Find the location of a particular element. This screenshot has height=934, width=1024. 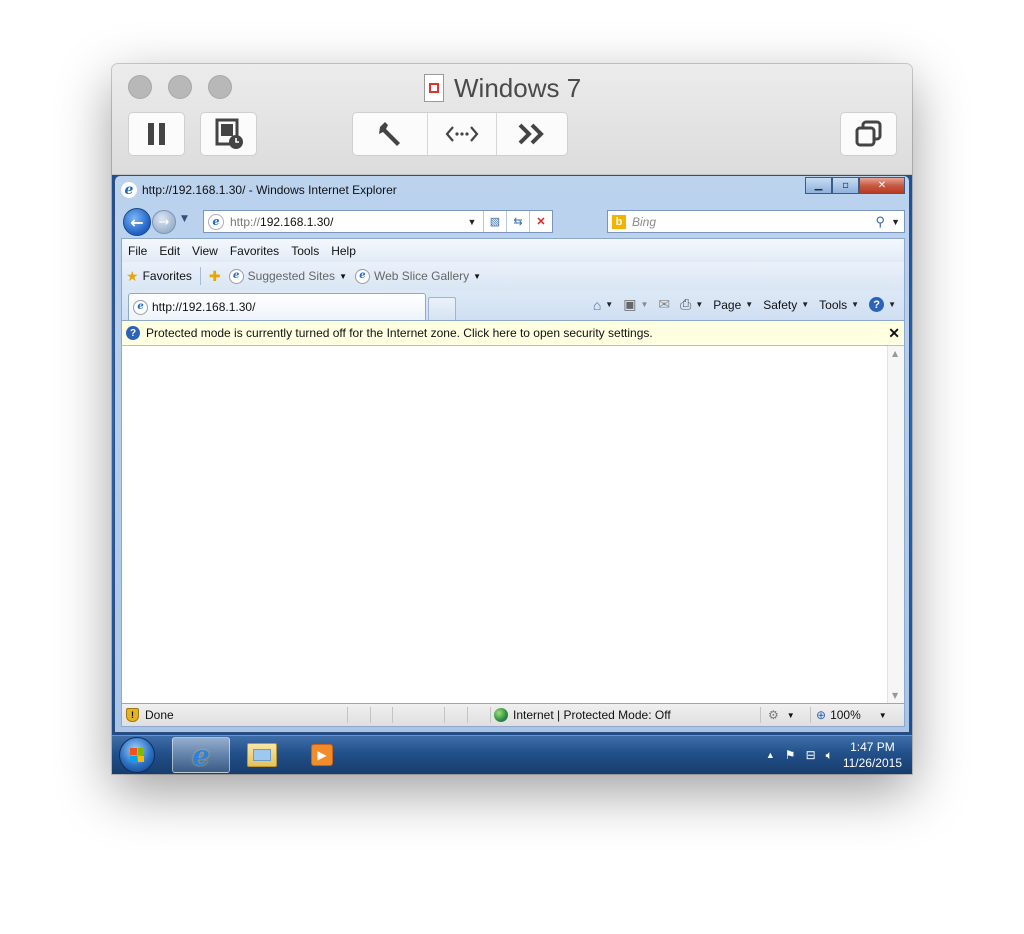

minimize-button: ▁ is located at coordinates (818, 185).